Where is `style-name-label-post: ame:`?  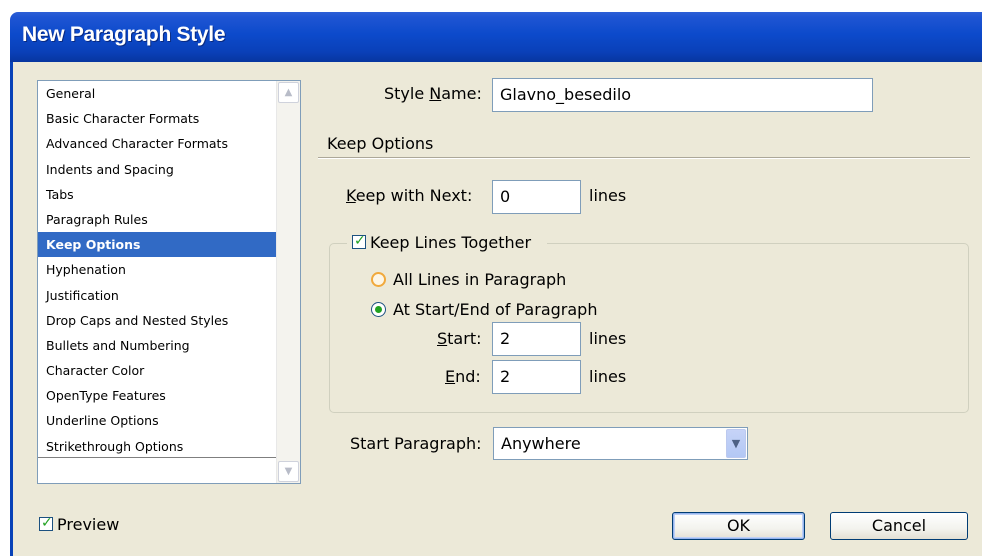 style-name-label-post: ame: is located at coordinates (461, 93).